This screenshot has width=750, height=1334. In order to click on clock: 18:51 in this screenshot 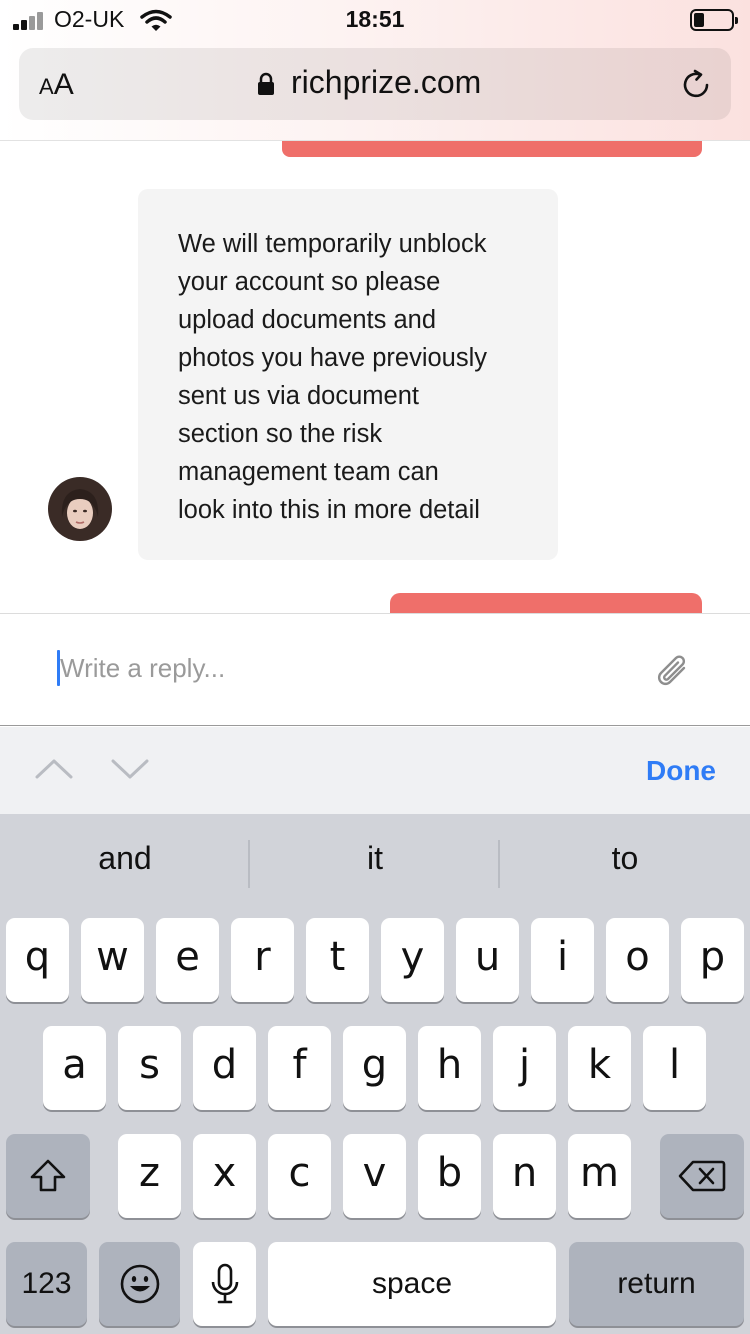, I will do `click(375, 19)`.